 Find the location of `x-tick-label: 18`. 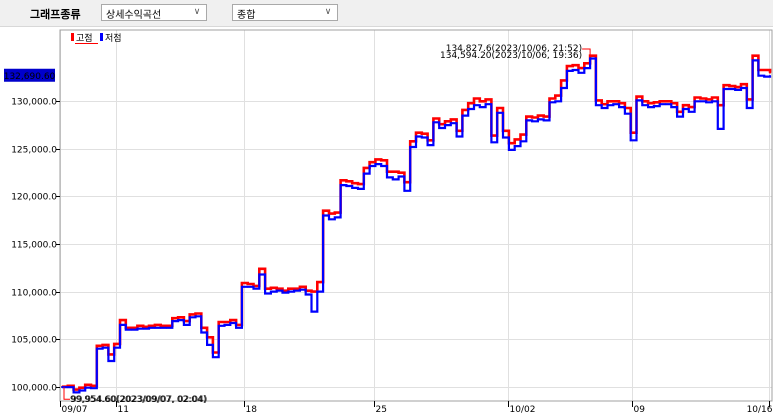

x-tick-label: 18 is located at coordinates (252, 410).